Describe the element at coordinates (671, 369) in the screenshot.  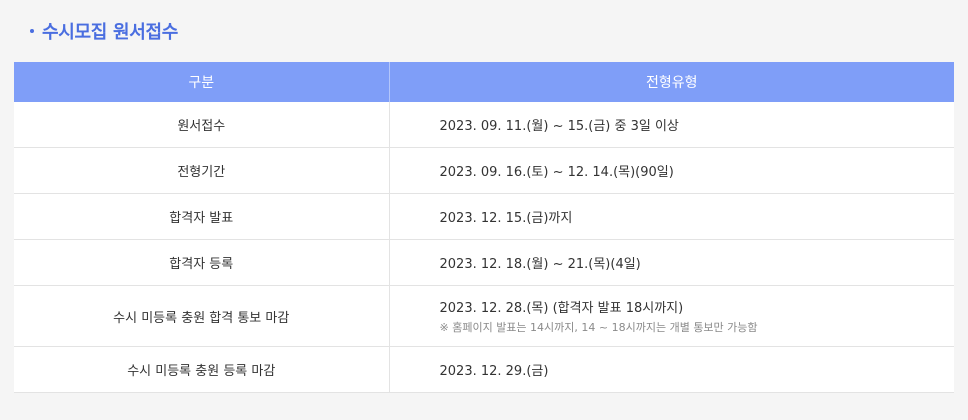
I see `row-value: 2023. 12. 29.(금)` at that location.